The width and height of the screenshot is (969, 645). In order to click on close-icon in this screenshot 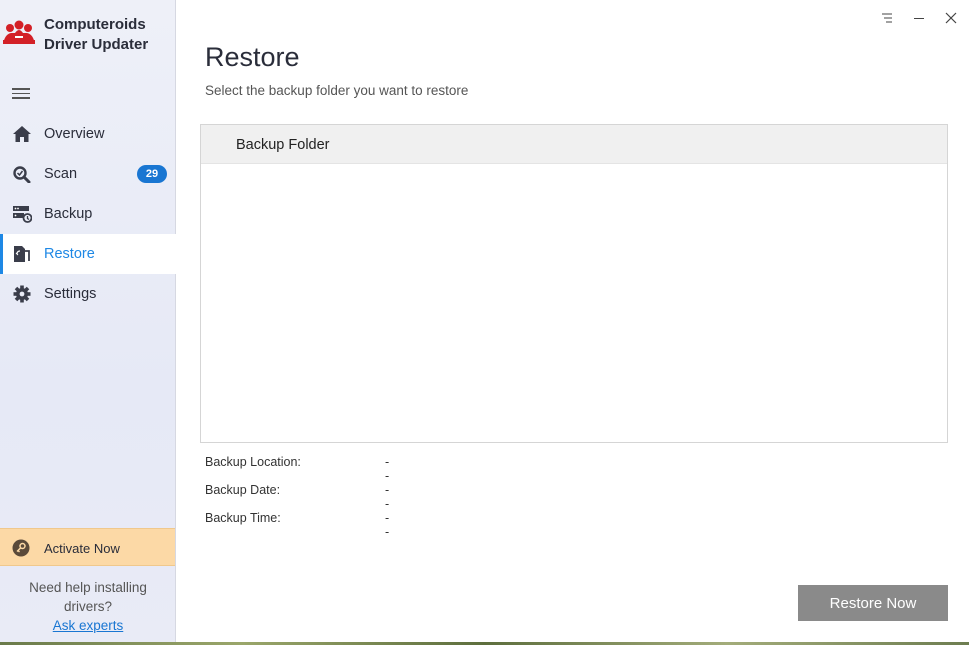, I will do `click(951, 18)`.